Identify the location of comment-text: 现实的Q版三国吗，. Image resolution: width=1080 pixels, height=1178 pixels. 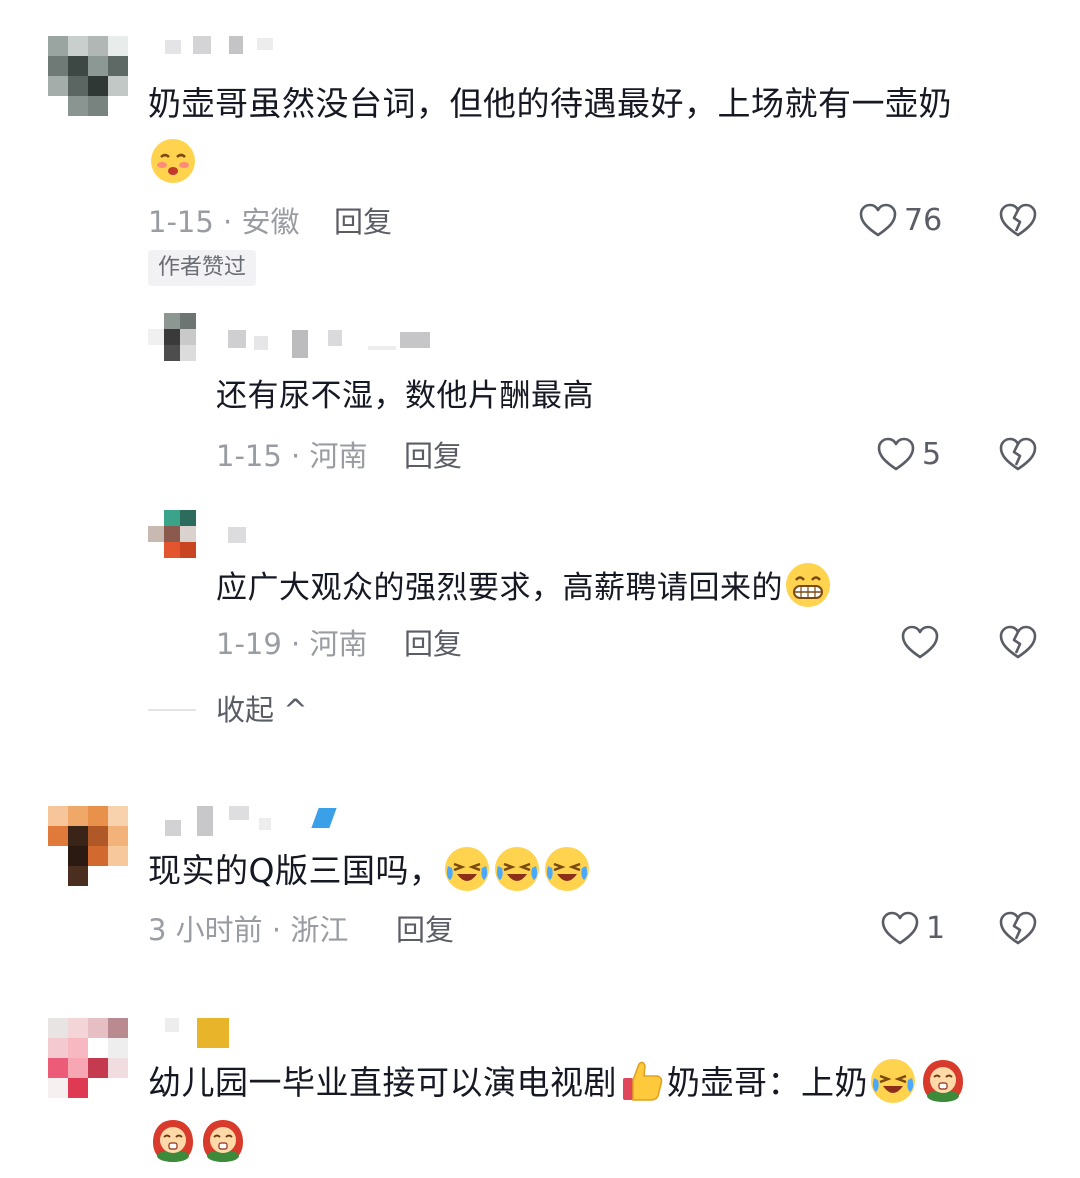
(370, 870).